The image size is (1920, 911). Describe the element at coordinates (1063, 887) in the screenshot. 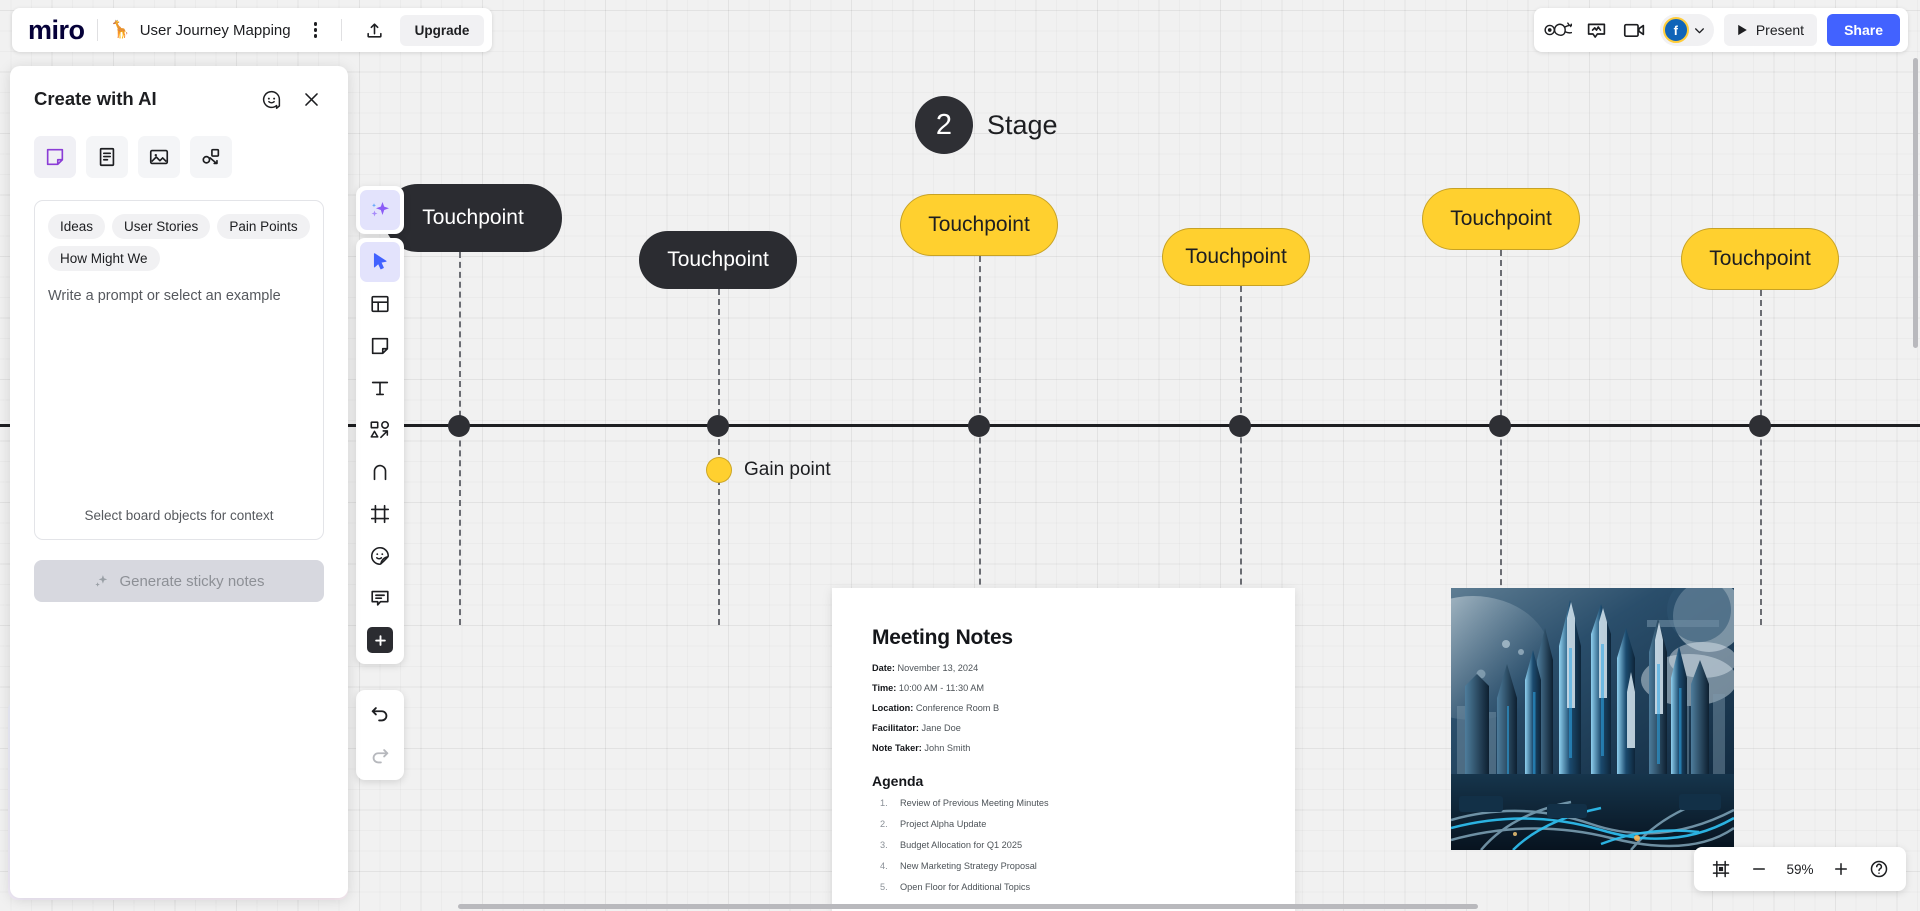

I see `agenda-item: 5. Open Floor for Additional Topics` at that location.